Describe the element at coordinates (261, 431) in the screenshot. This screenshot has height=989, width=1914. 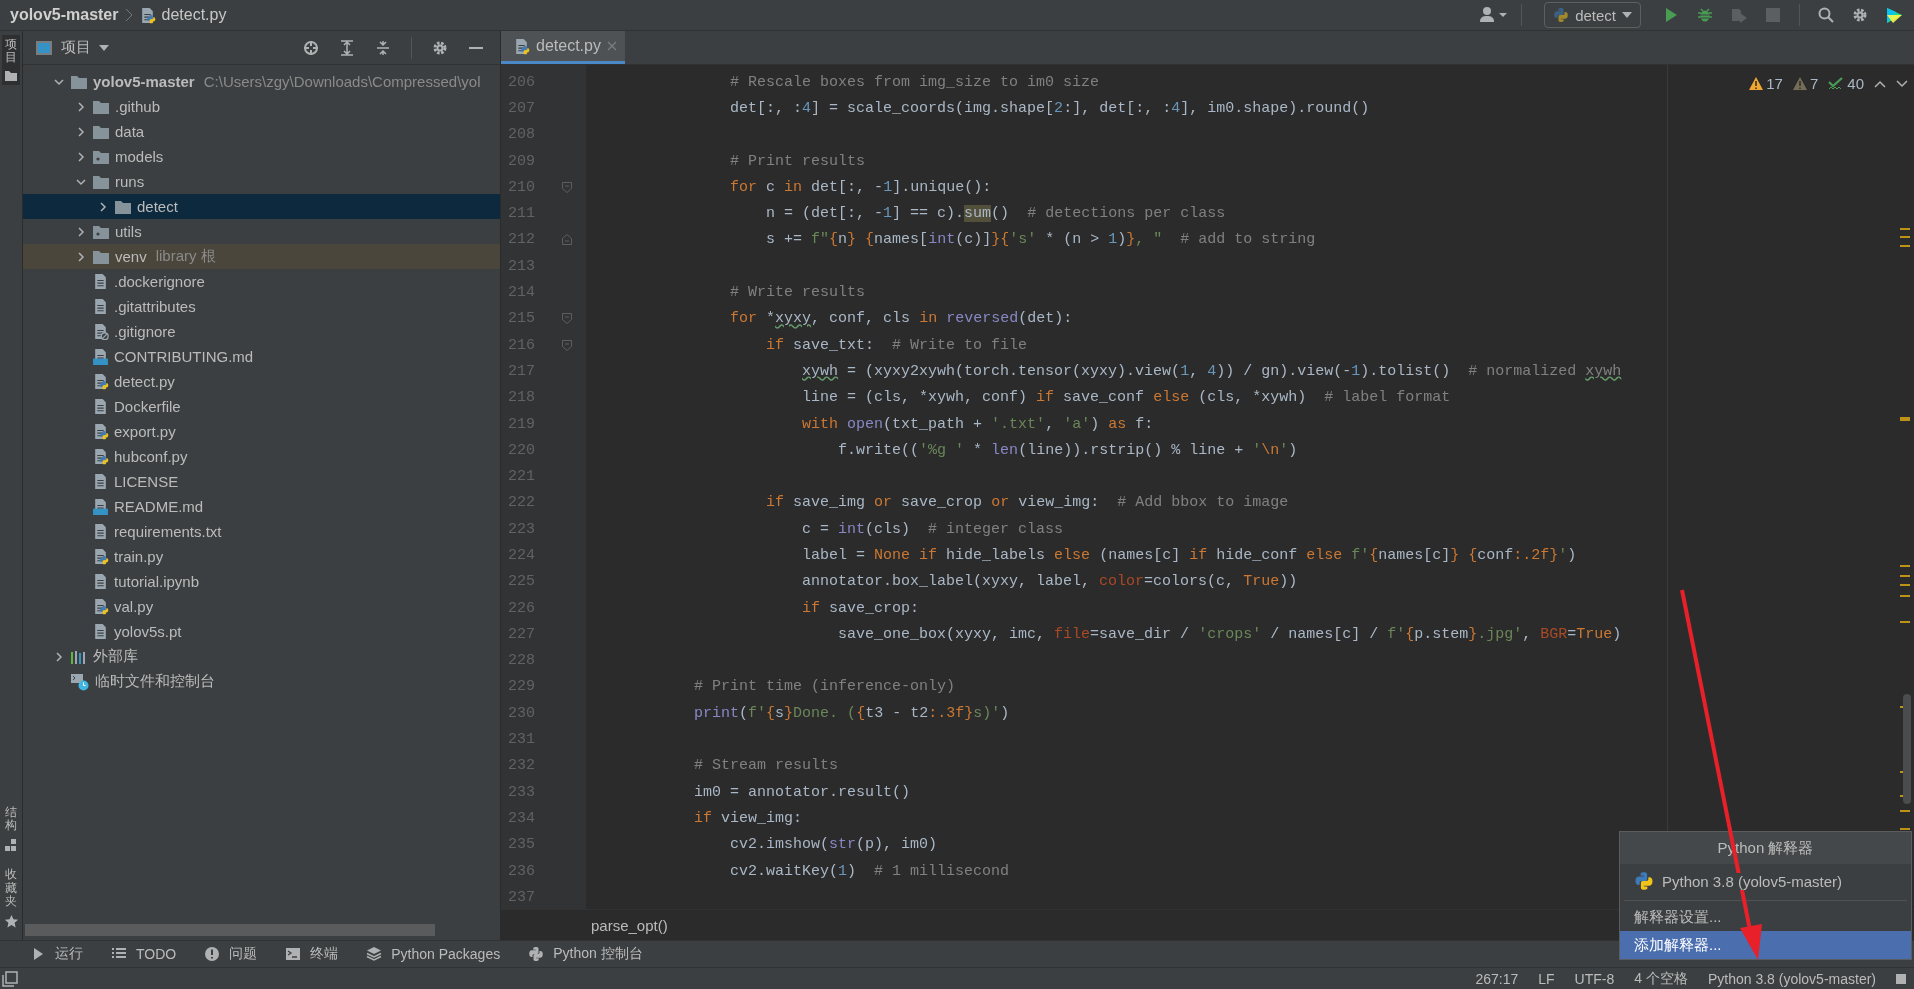
I see `tree-item: export.py` at that location.